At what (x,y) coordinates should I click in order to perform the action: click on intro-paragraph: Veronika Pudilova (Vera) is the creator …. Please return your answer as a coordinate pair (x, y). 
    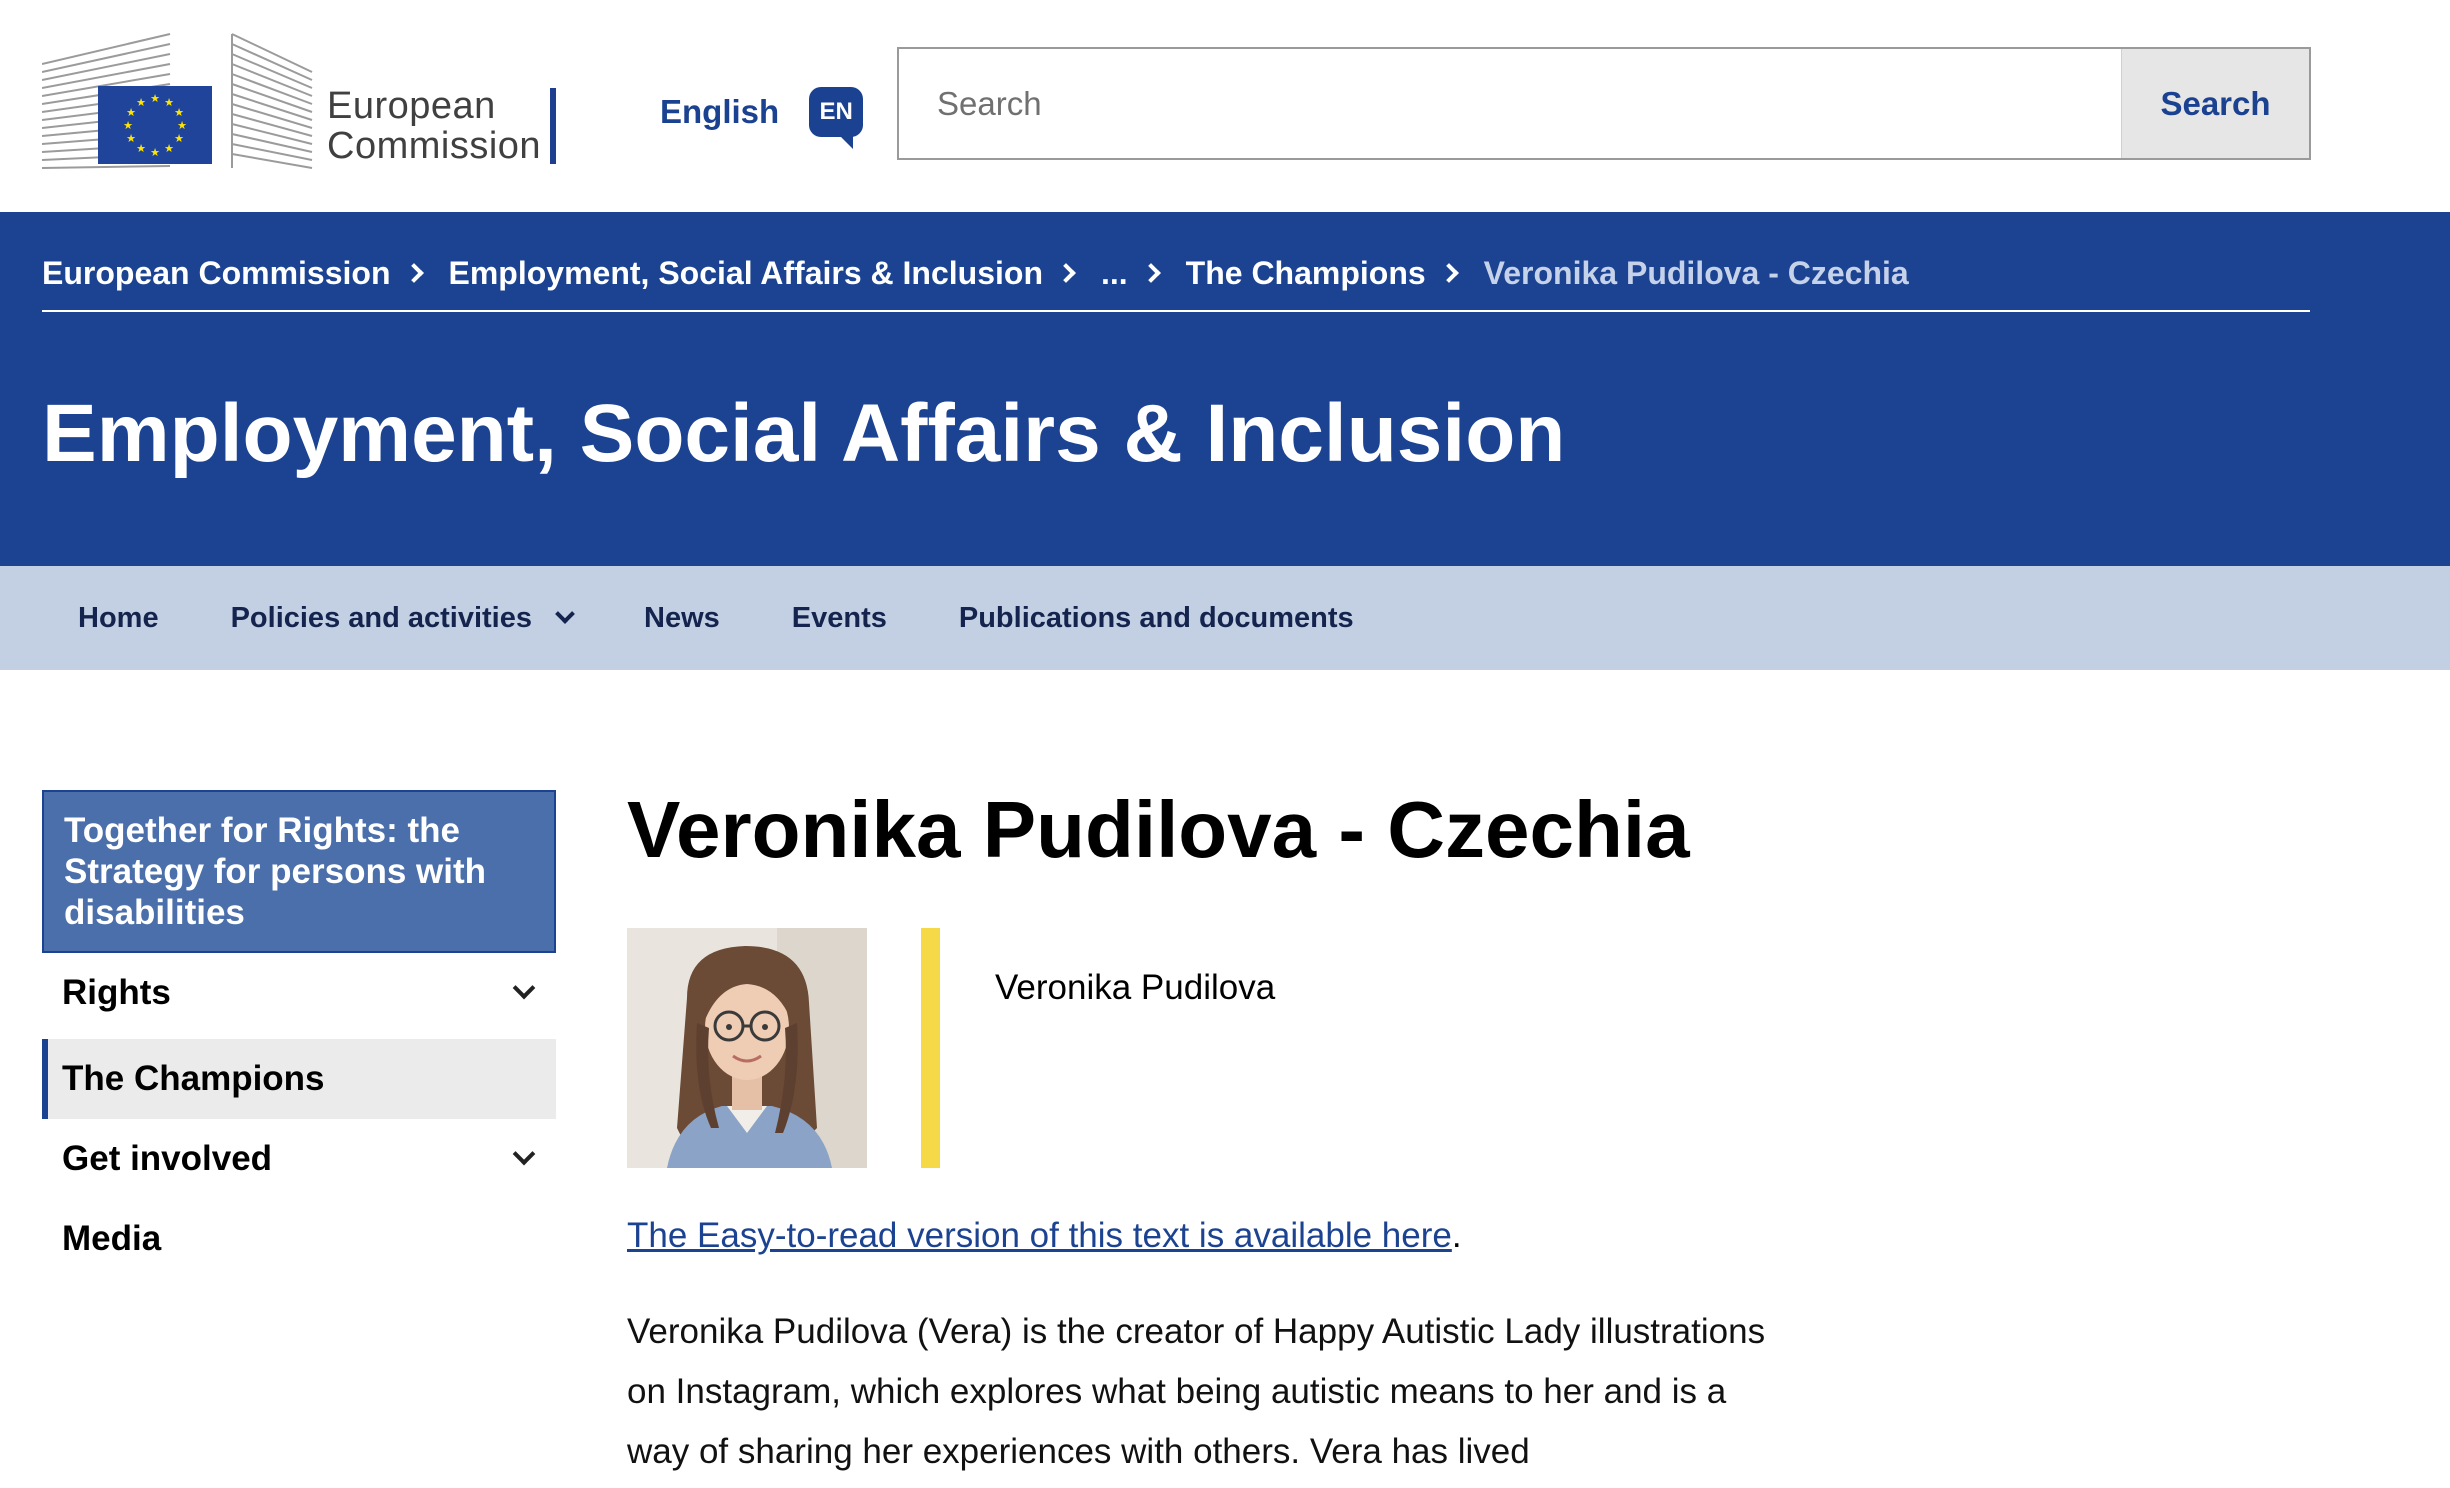
    Looking at the image, I should click on (1196, 1391).